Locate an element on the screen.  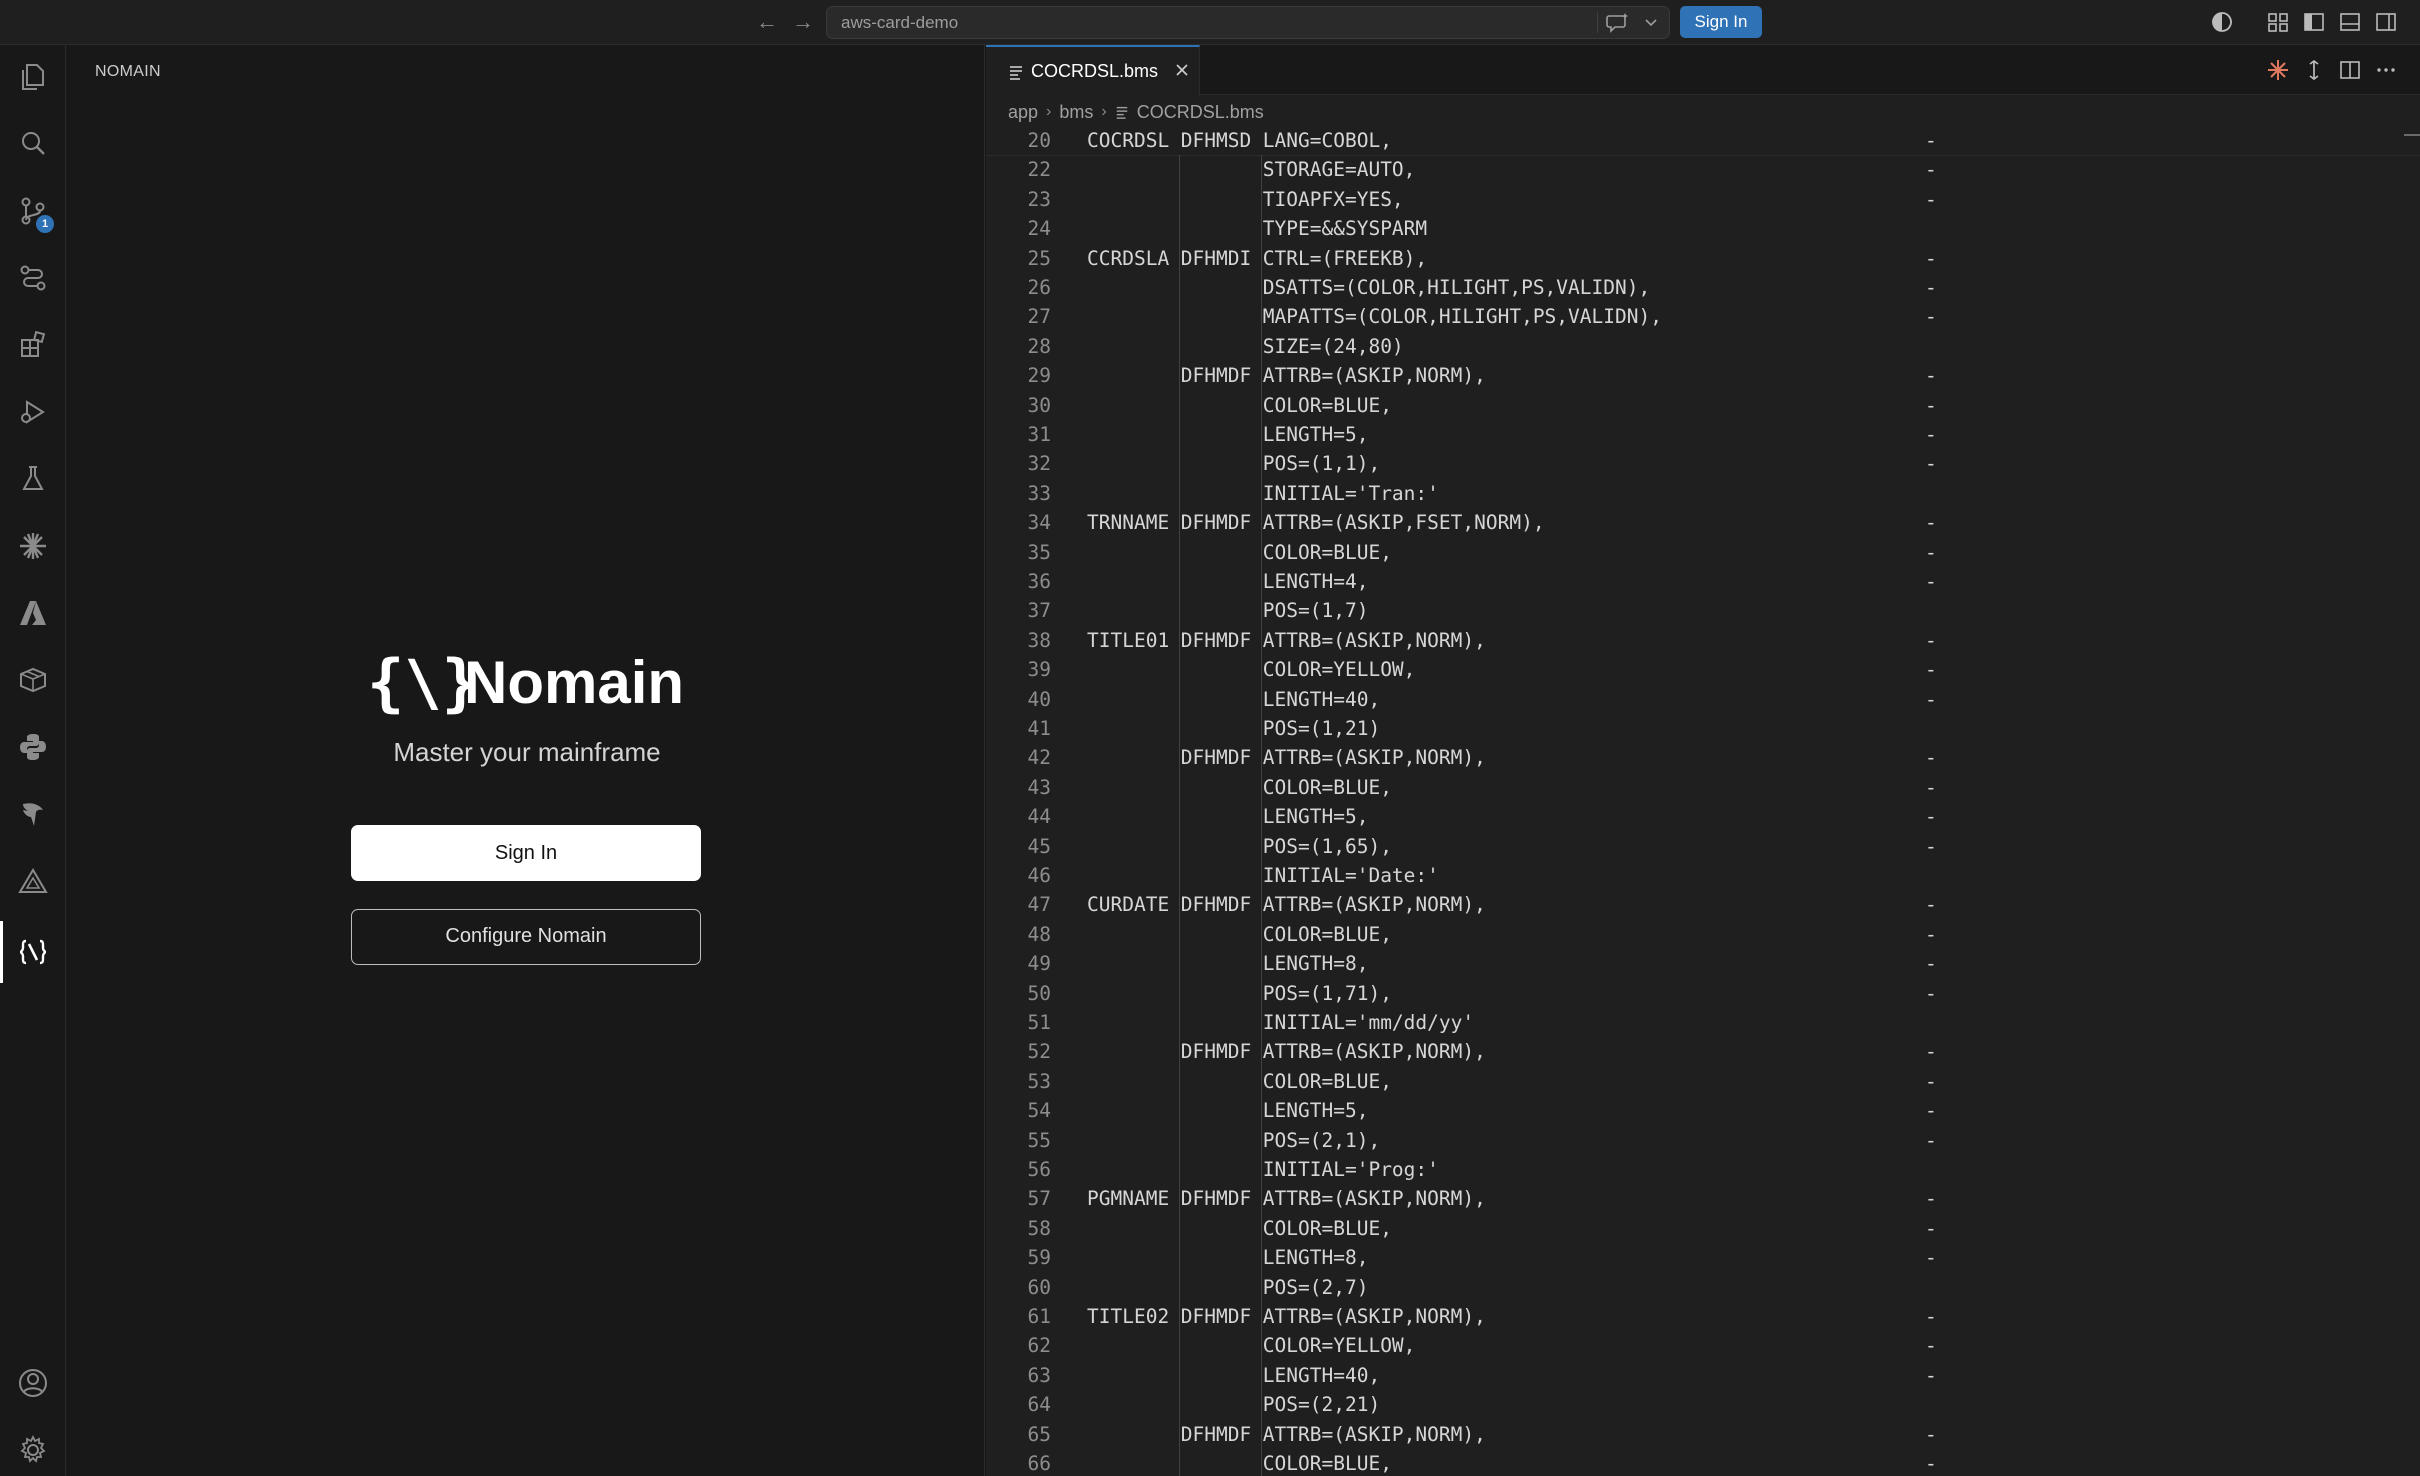
code-line: 51 INITIAL='mm/dd/yy' is located at coordinates (1703, 1022).